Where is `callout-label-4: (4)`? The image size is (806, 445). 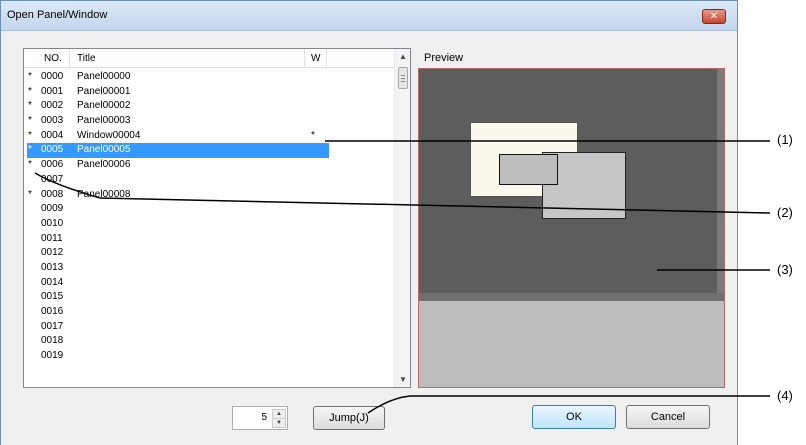
callout-label-4: (4) is located at coordinates (785, 395).